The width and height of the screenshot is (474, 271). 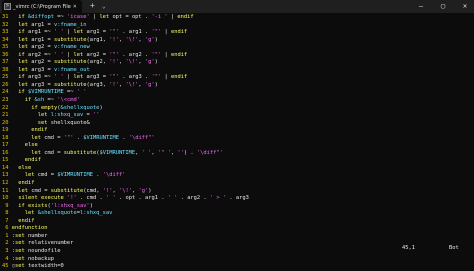 What do you see at coordinates (29, 228) in the screenshot?
I see `code-text: endfunction` at bounding box center [29, 228].